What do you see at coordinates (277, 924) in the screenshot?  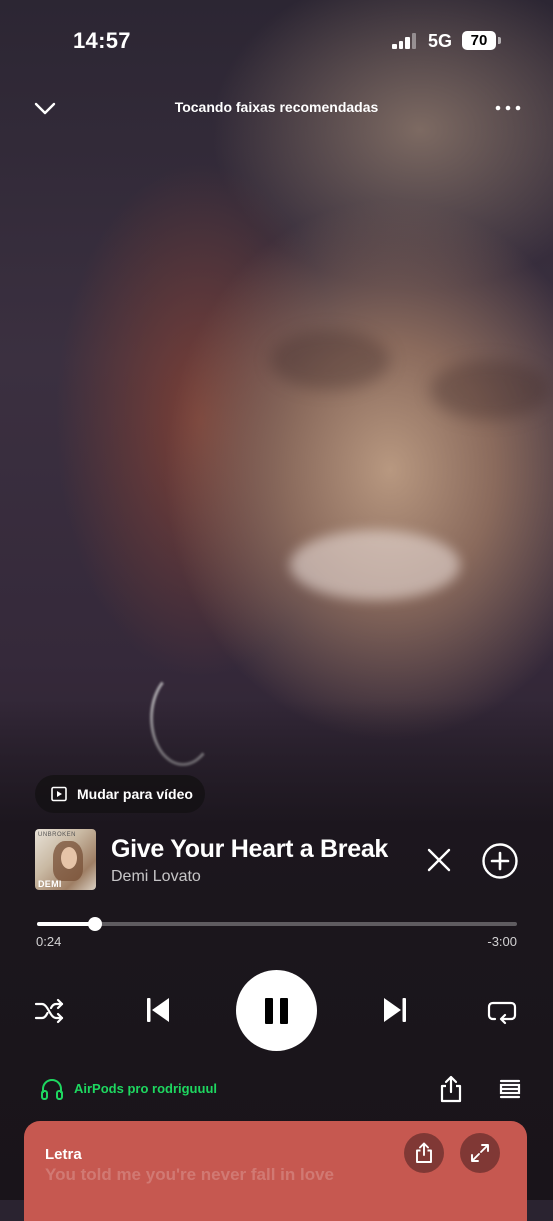 I see `progress-track` at bounding box center [277, 924].